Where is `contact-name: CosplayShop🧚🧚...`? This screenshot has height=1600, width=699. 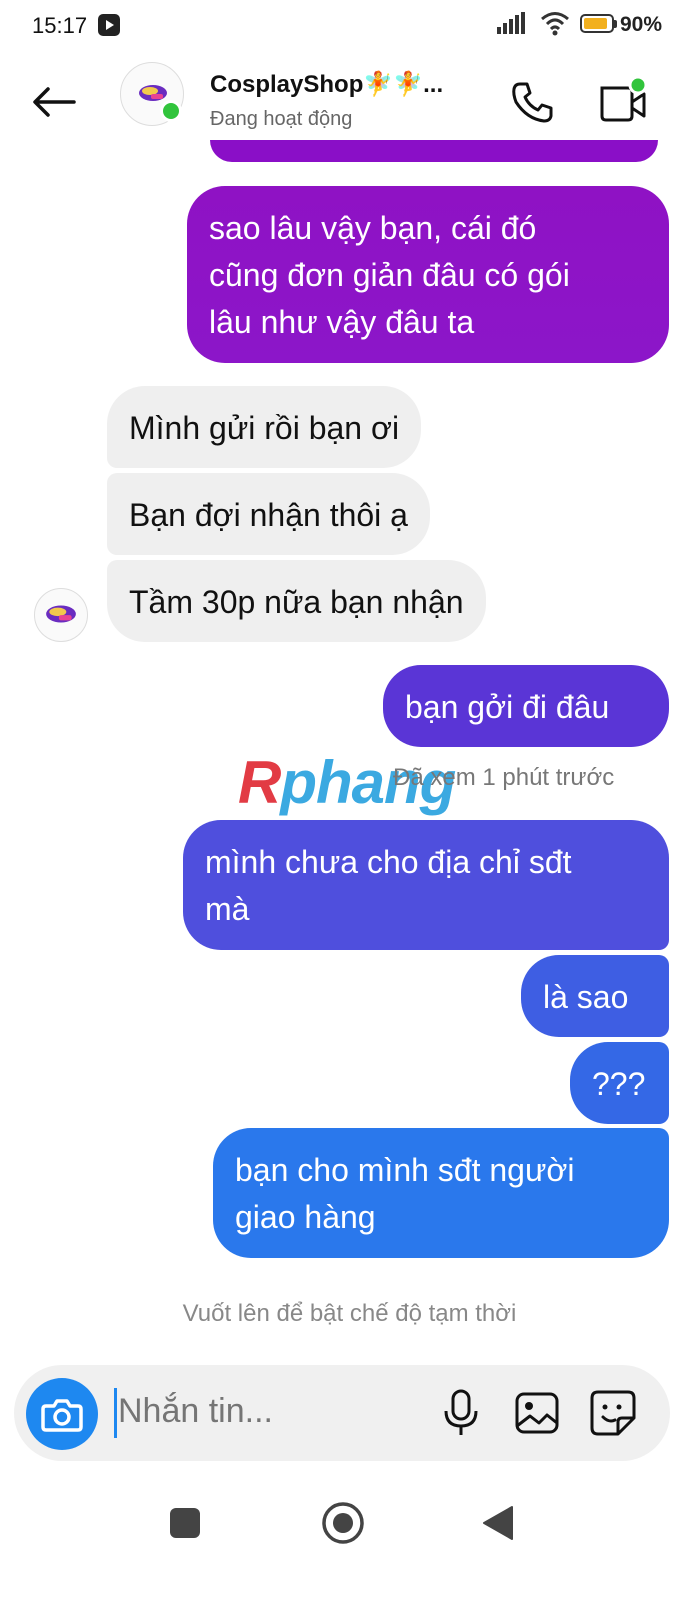
contact-name: CosplayShop🧚🧚... is located at coordinates (326, 84).